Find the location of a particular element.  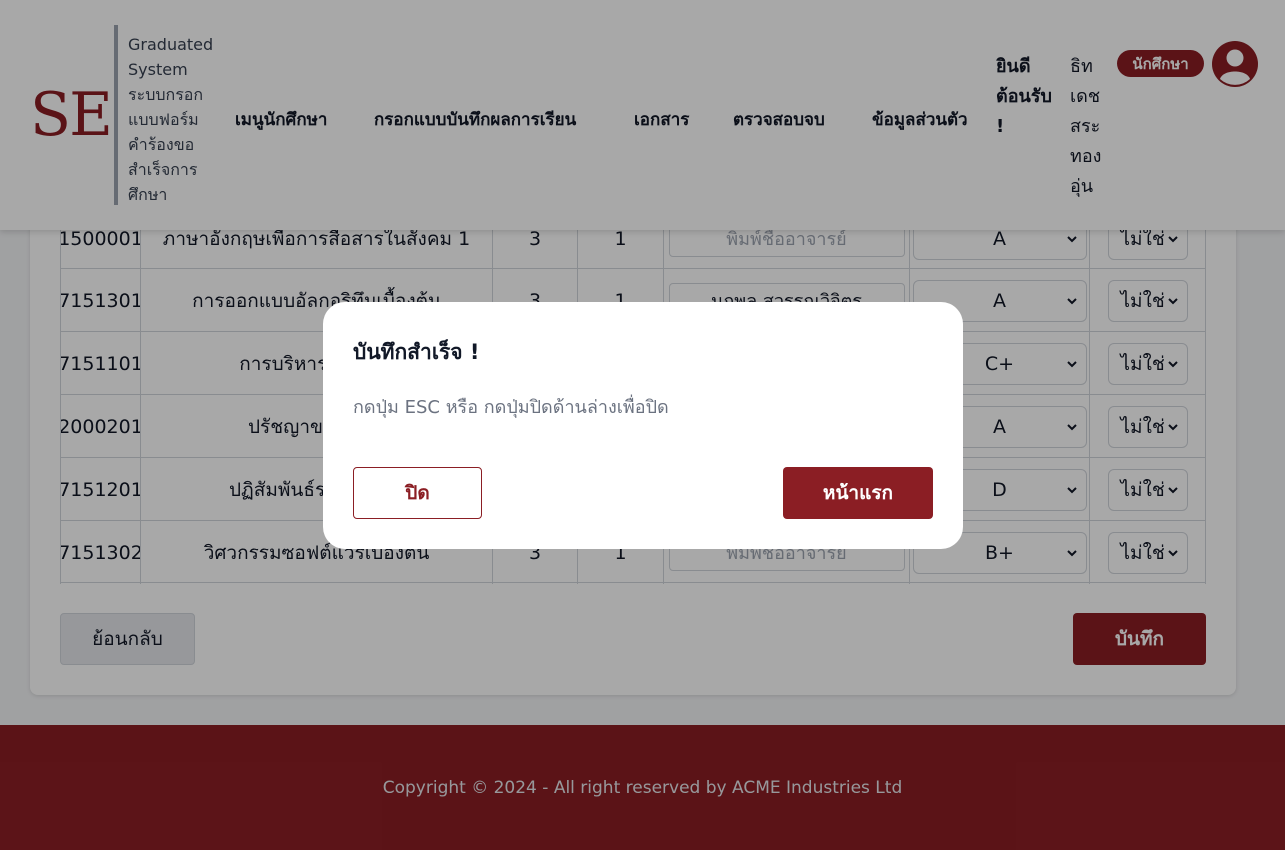

close-button: ปิด is located at coordinates (417, 493).